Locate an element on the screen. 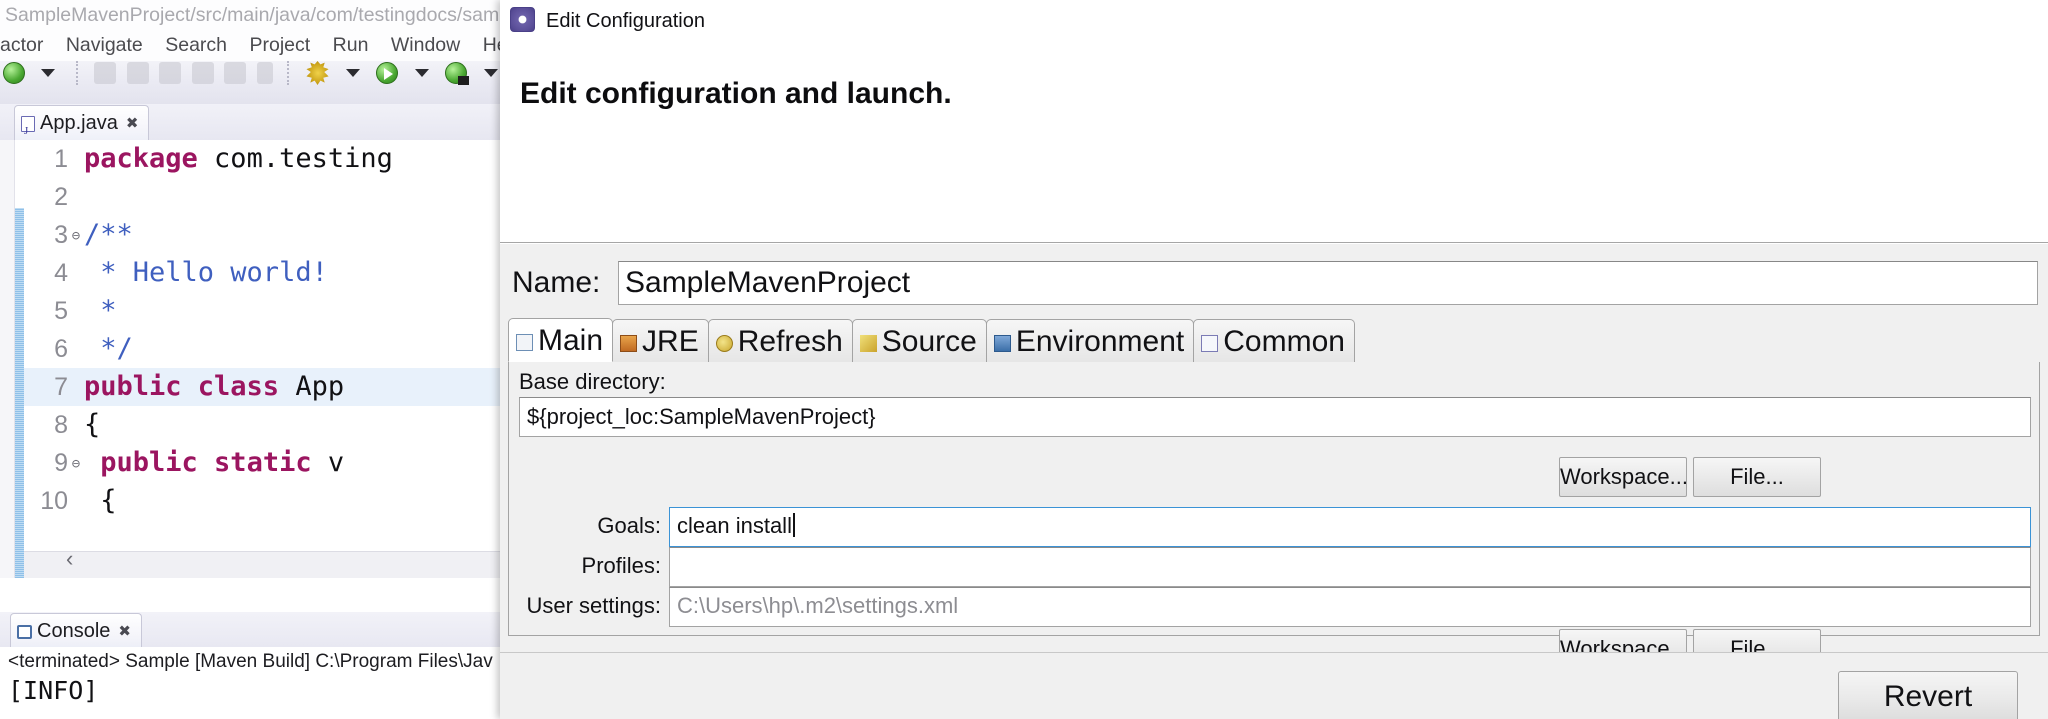  line-number: 1 is located at coordinates (61, 159).